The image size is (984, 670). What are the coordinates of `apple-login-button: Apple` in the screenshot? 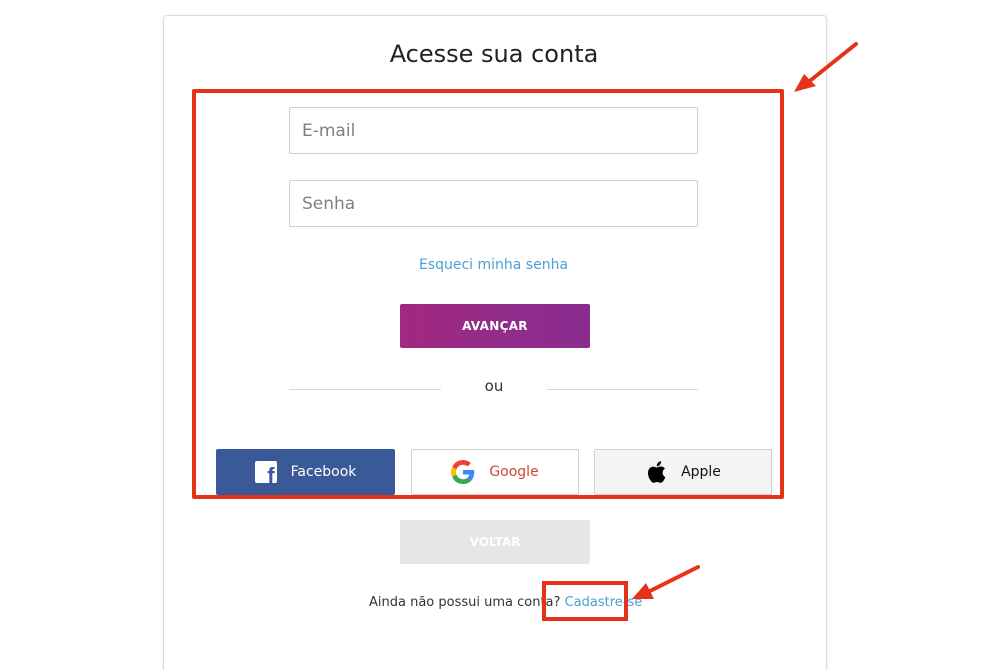 It's located at (683, 472).